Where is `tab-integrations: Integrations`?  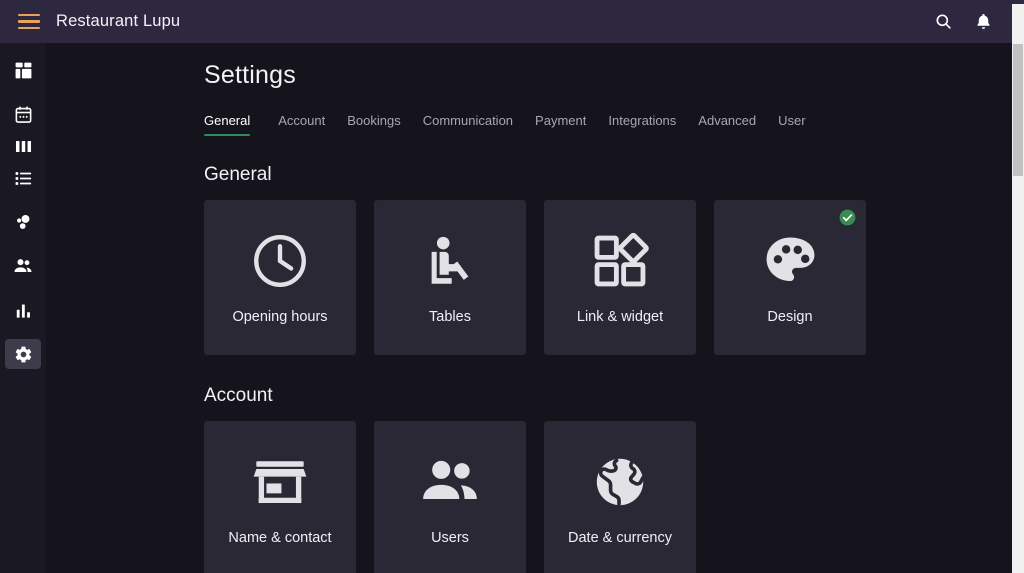 tab-integrations: Integrations is located at coordinates (642, 124).